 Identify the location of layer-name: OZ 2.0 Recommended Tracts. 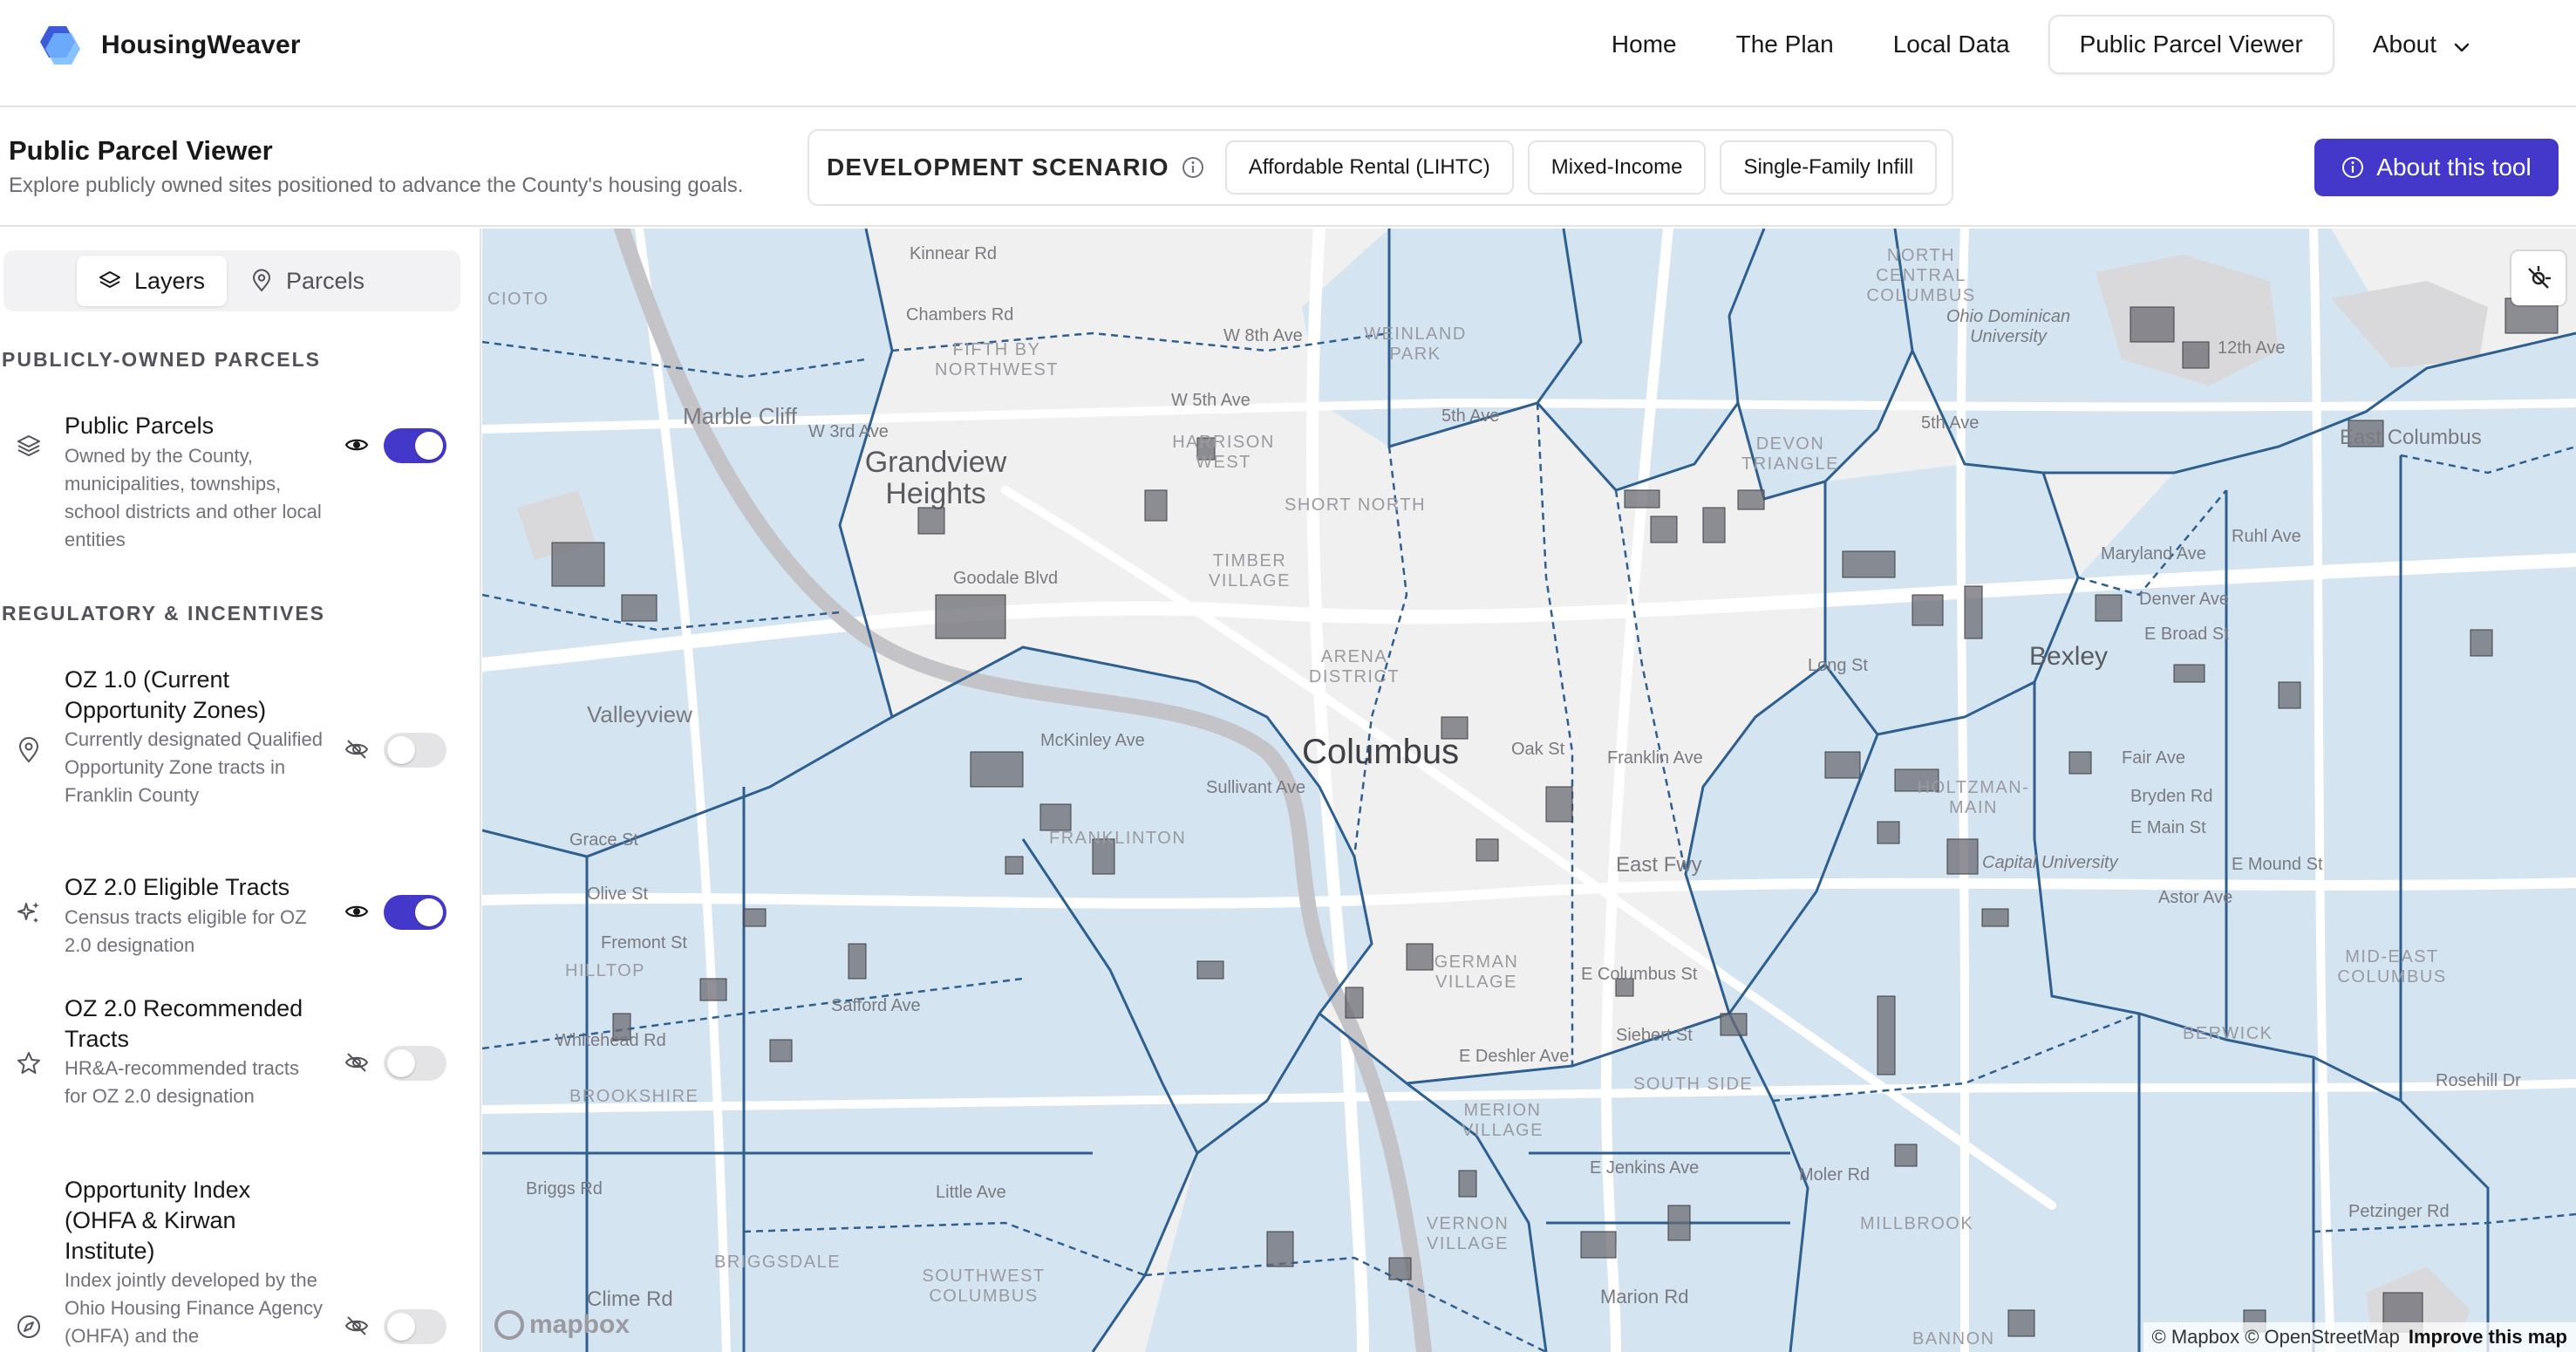
(184, 1024).